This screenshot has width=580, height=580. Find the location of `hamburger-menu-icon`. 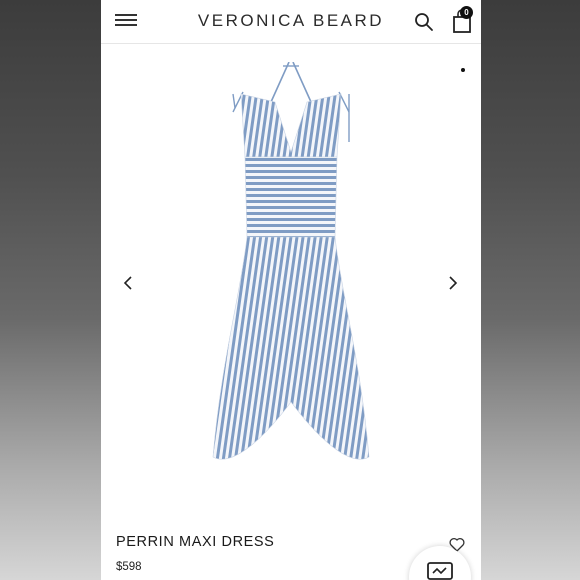

hamburger-menu-icon is located at coordinates (126, 20).